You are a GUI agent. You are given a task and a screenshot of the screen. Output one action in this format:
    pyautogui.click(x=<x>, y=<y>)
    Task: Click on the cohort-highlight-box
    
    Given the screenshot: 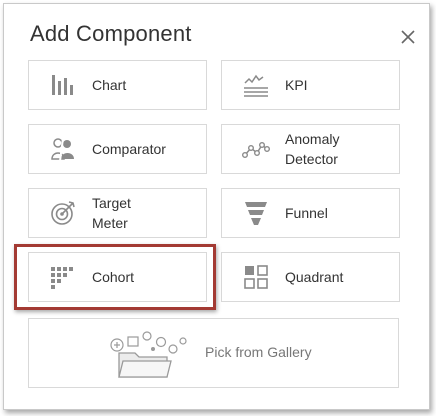 What is the action you would take?
    pyautogui.click(x=115, y=277)
    